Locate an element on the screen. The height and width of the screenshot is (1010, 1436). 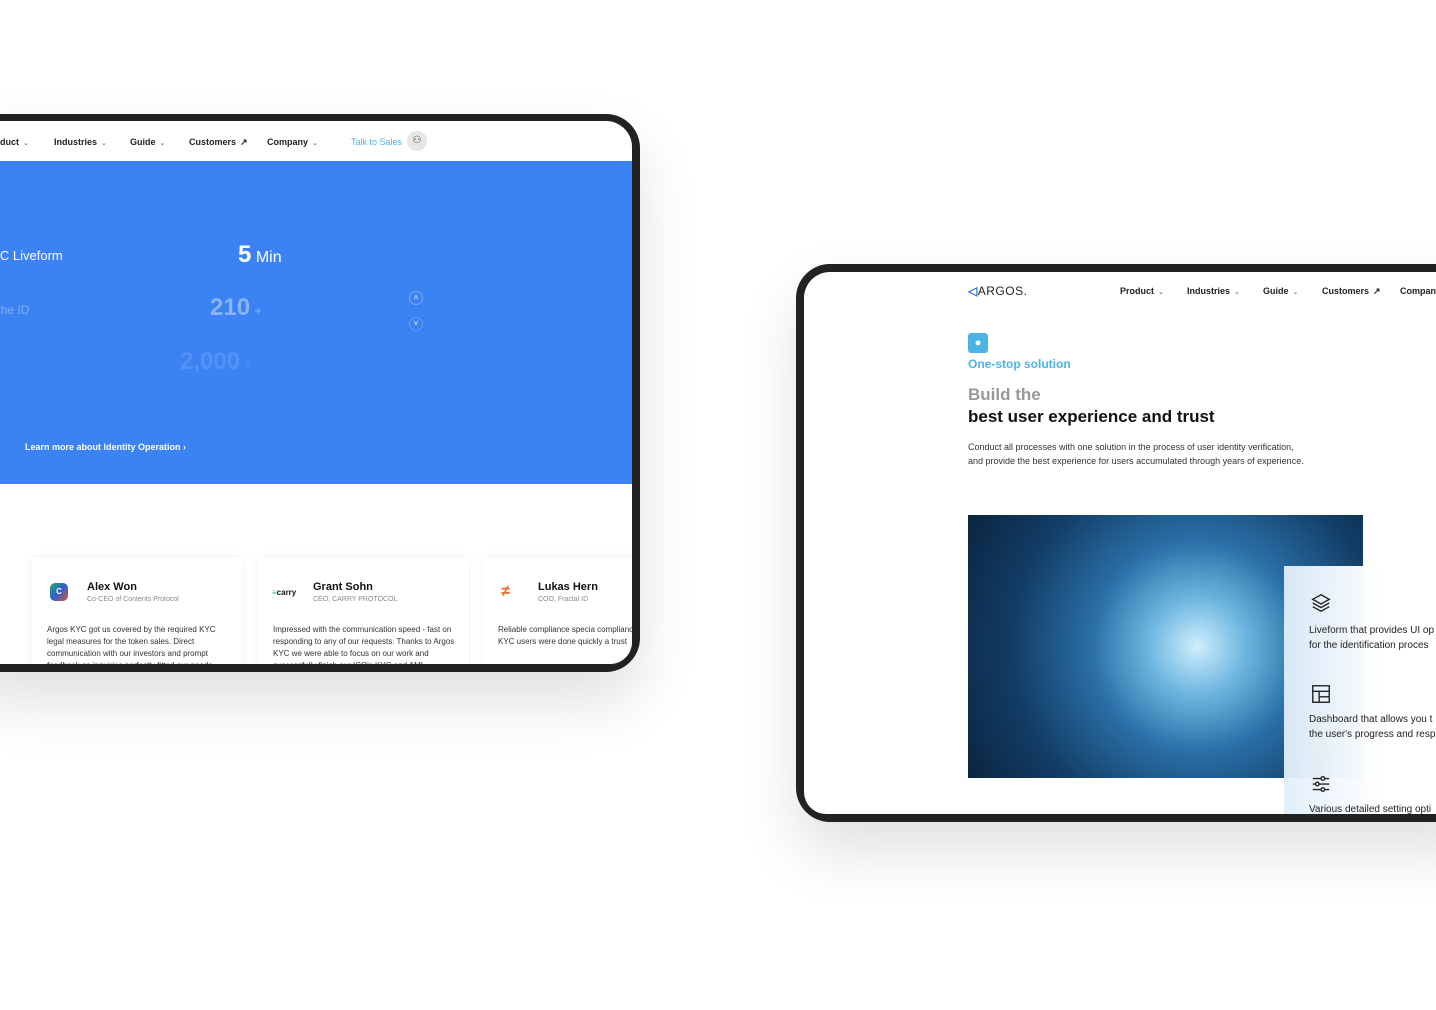
nav-company: Company is located at coordinates (1418, 291).